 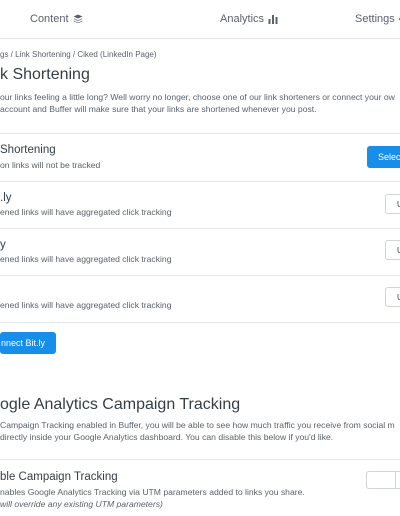 What do you see at coordinates (49, 19) in the screenshot?
I see `tab-label: Content` at bounding box center [49, 19].